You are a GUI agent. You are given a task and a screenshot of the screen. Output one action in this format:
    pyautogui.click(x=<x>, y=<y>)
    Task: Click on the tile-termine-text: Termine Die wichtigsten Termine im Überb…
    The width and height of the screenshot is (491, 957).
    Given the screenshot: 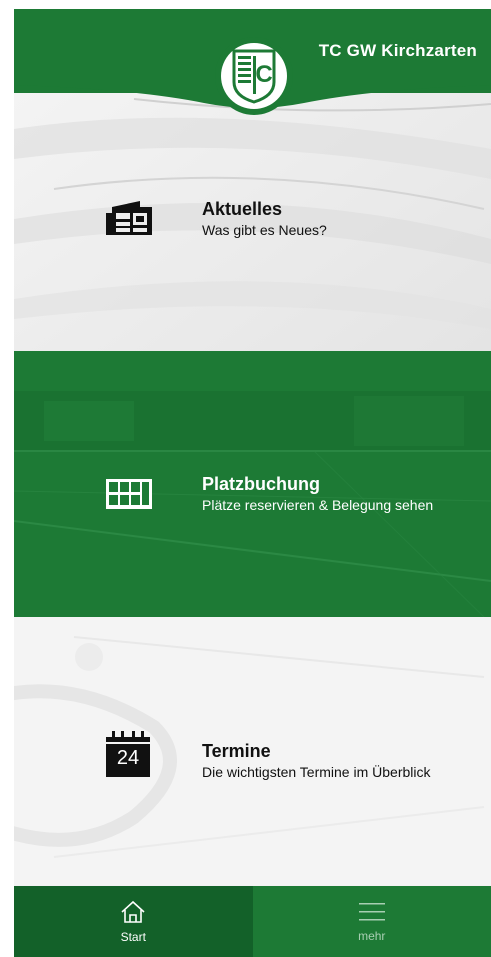 What is the action you would take?
    pyautogui.click(x=316, y=761)
    